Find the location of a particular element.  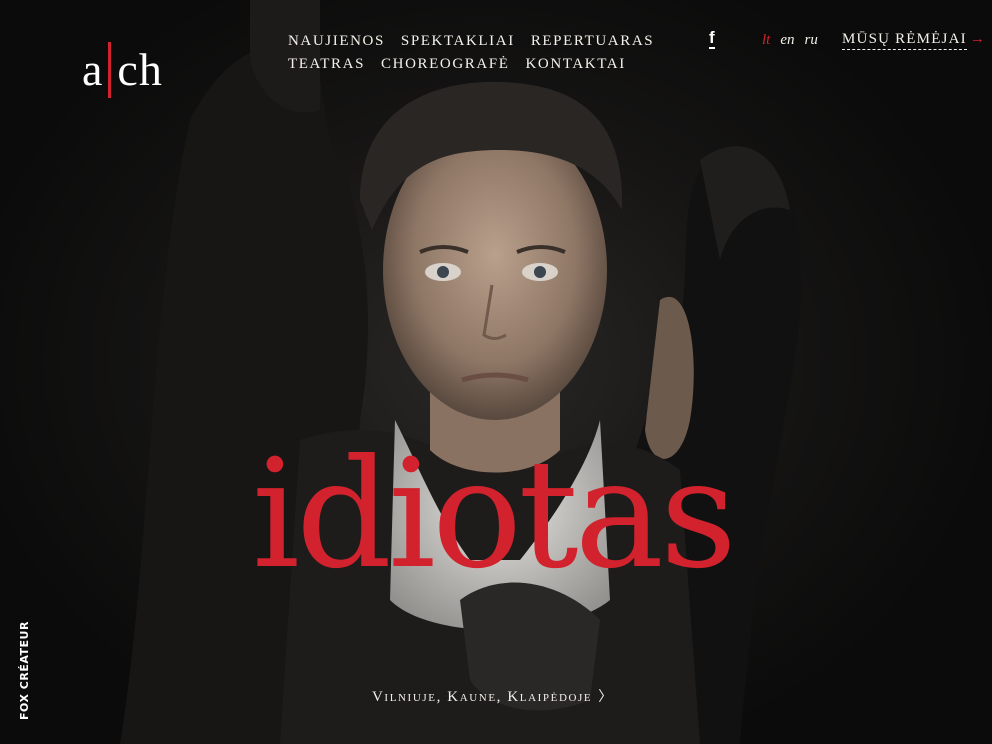

cities-link: Vilniuje, Kaune, Klaipėdoje 〉 is located at coordinates (493, 696).